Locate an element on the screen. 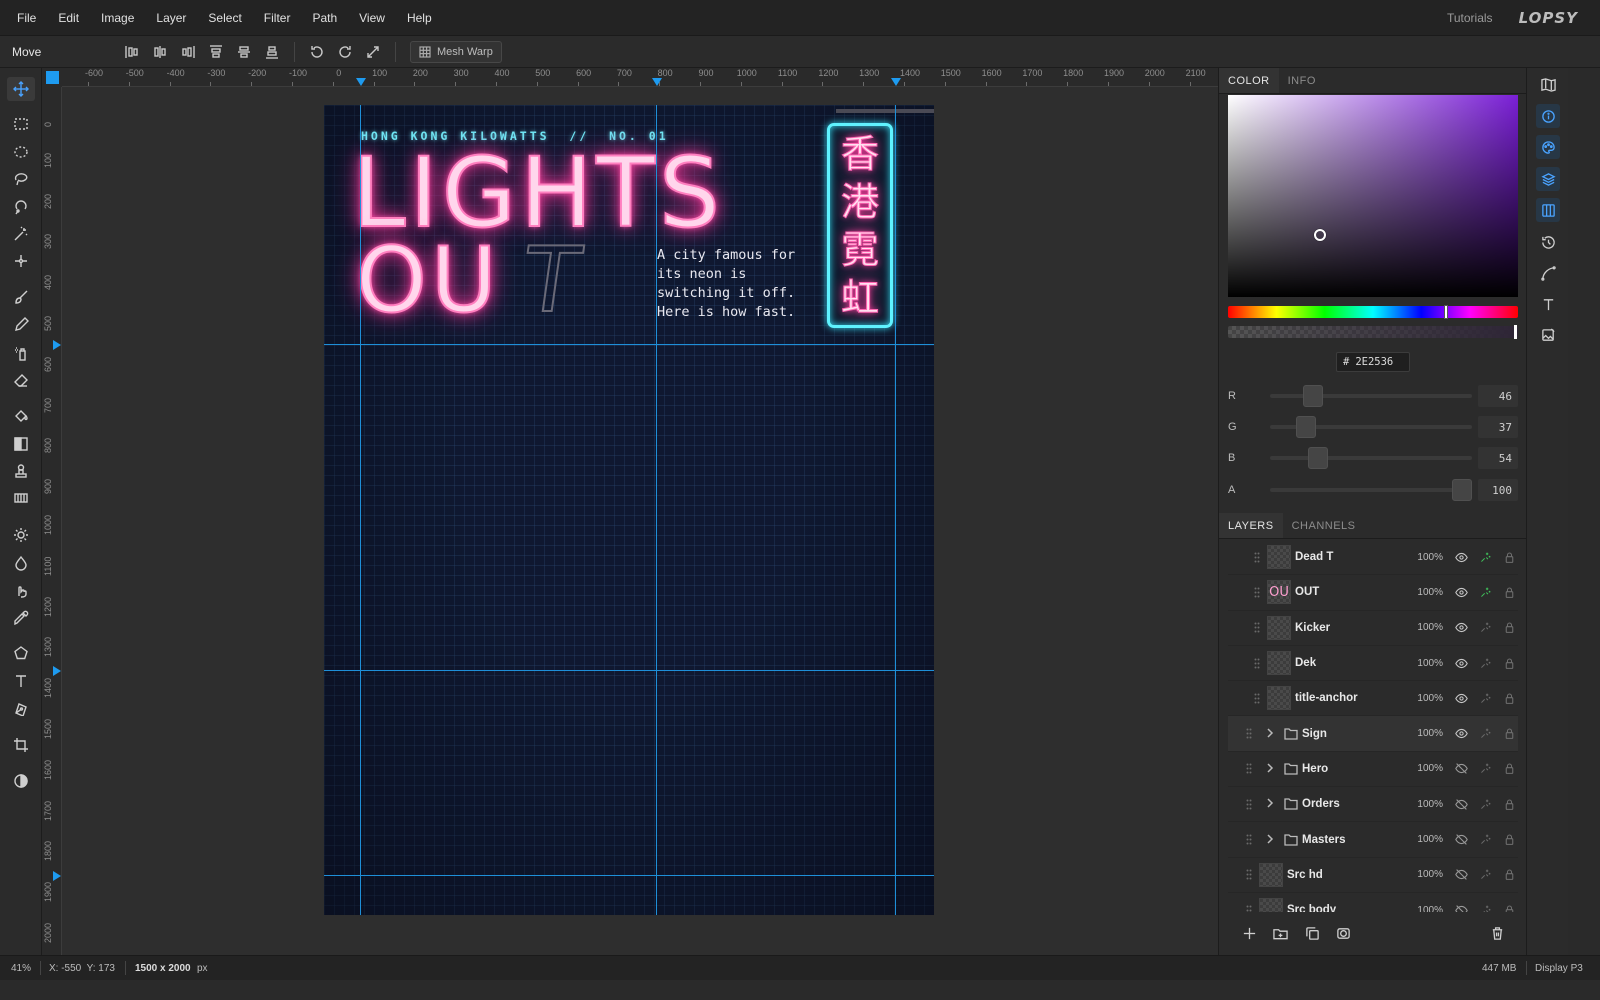 The image size is (1600, 1000). channel-value-a: 100 is located at coordinates (1498, 490).